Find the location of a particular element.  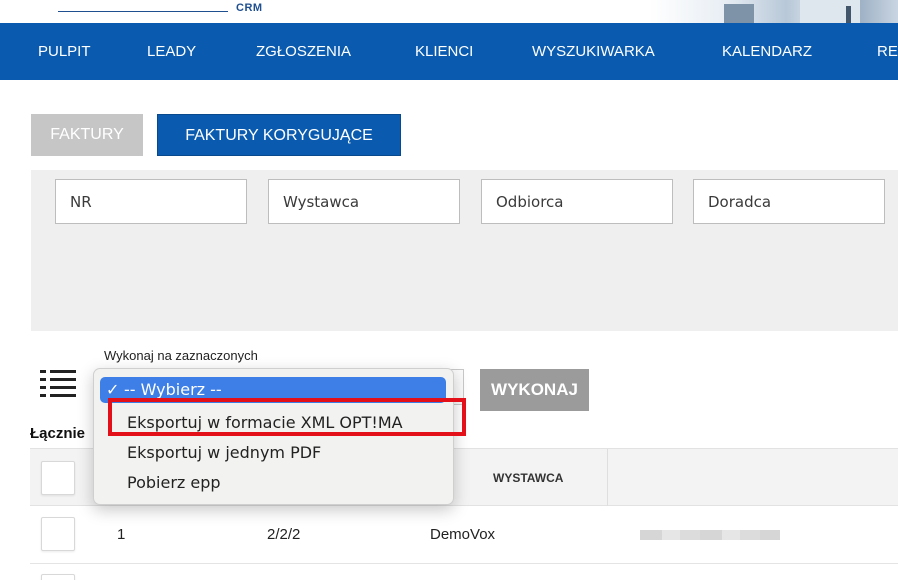

doradca-filter-input is located at coordinates (789, 201).